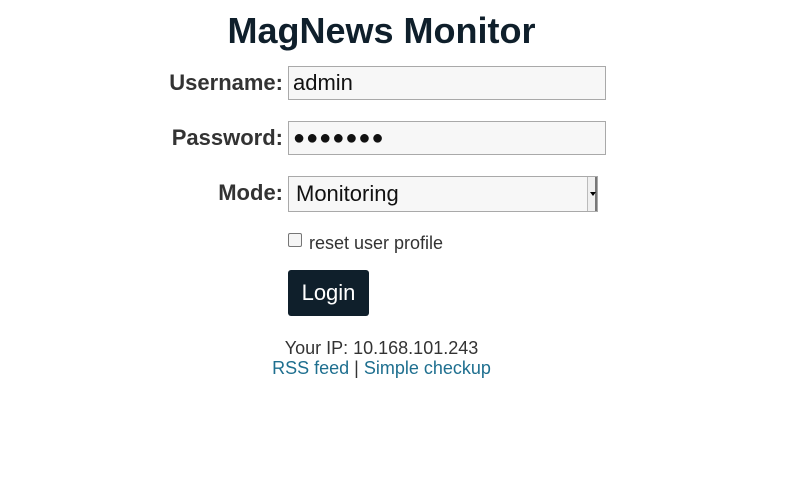  Describe the element at coordinates (328, 293) in the screenshot. I see `login-button: Login` at that location.